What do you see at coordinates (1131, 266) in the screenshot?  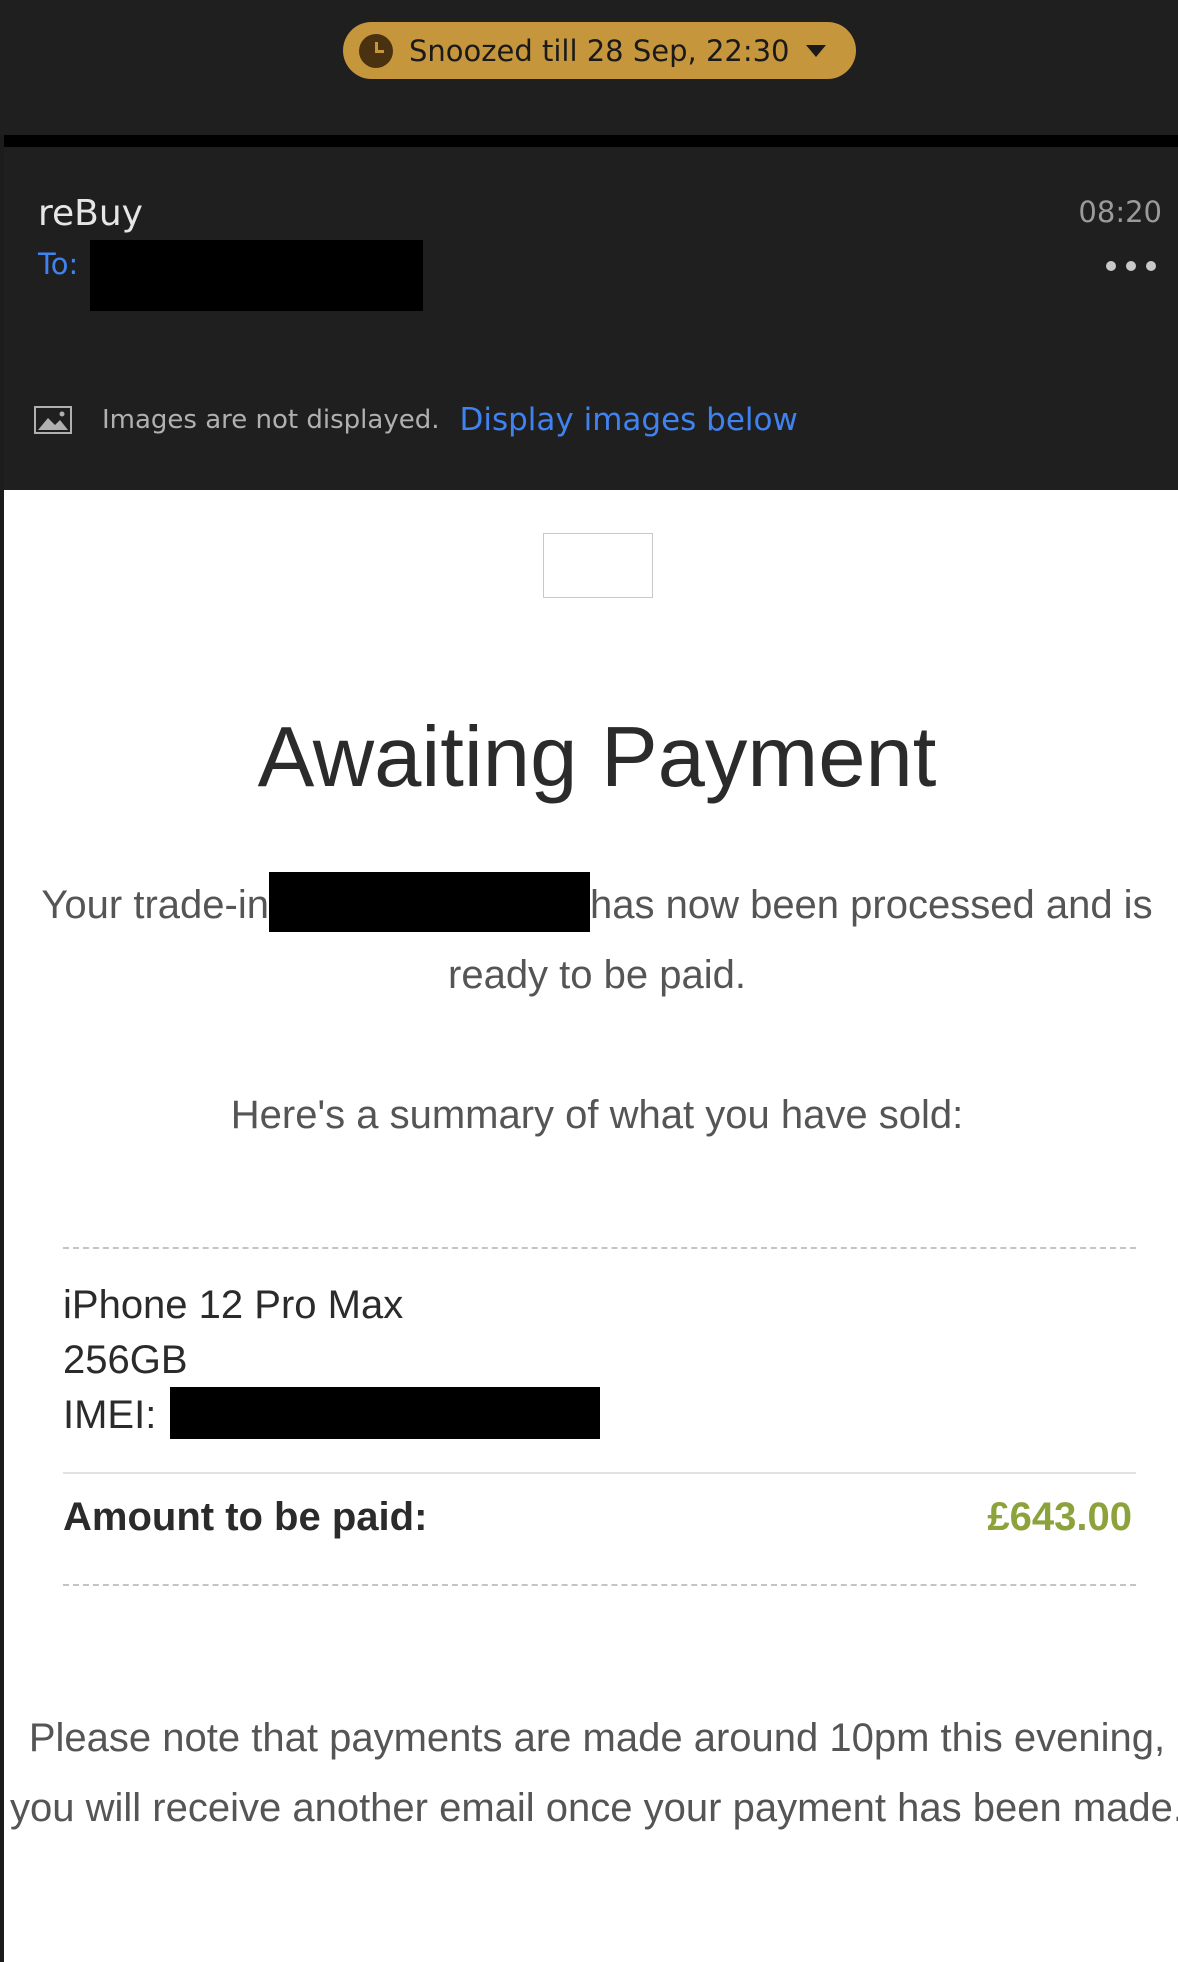 I see `more-icon` at bounding box center [1131, 266].